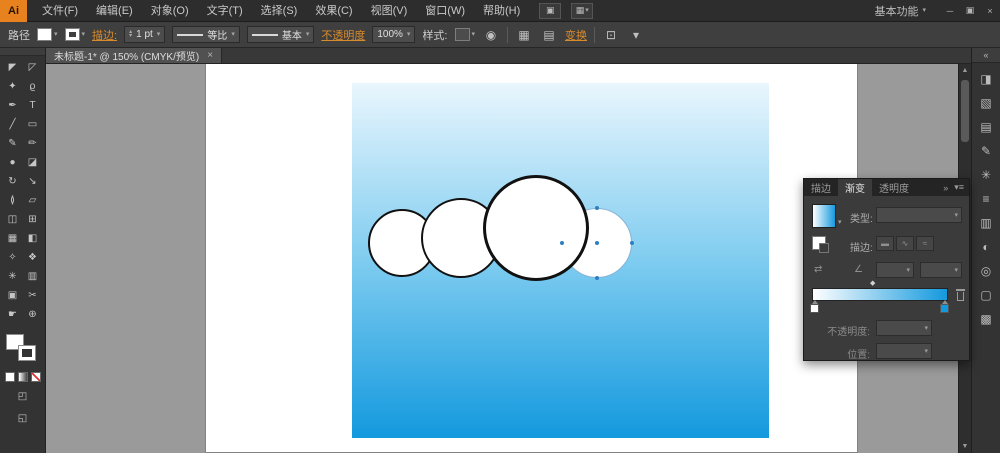  I want to click on symbols-panel-icon: ✳, so click(986, 175).